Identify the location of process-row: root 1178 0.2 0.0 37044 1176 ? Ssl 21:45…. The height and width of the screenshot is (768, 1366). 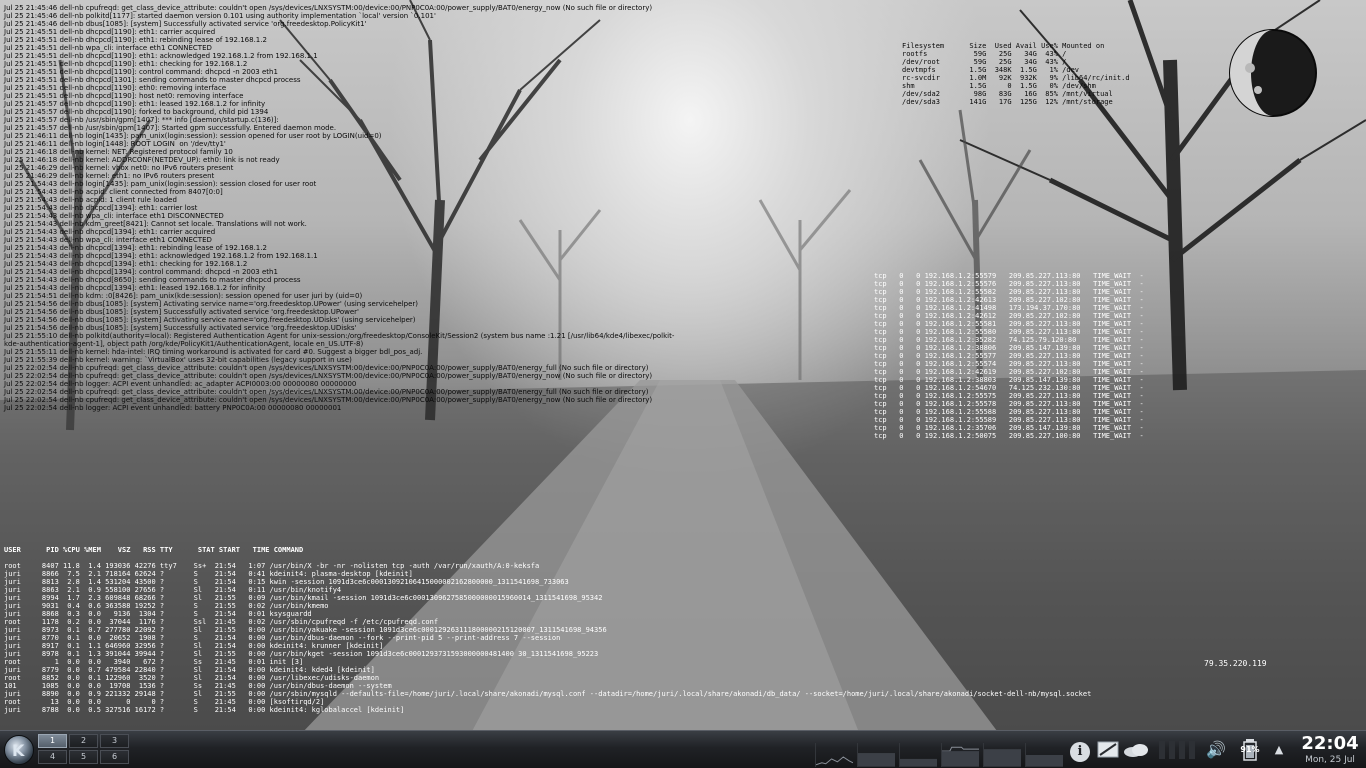
(221, 622).